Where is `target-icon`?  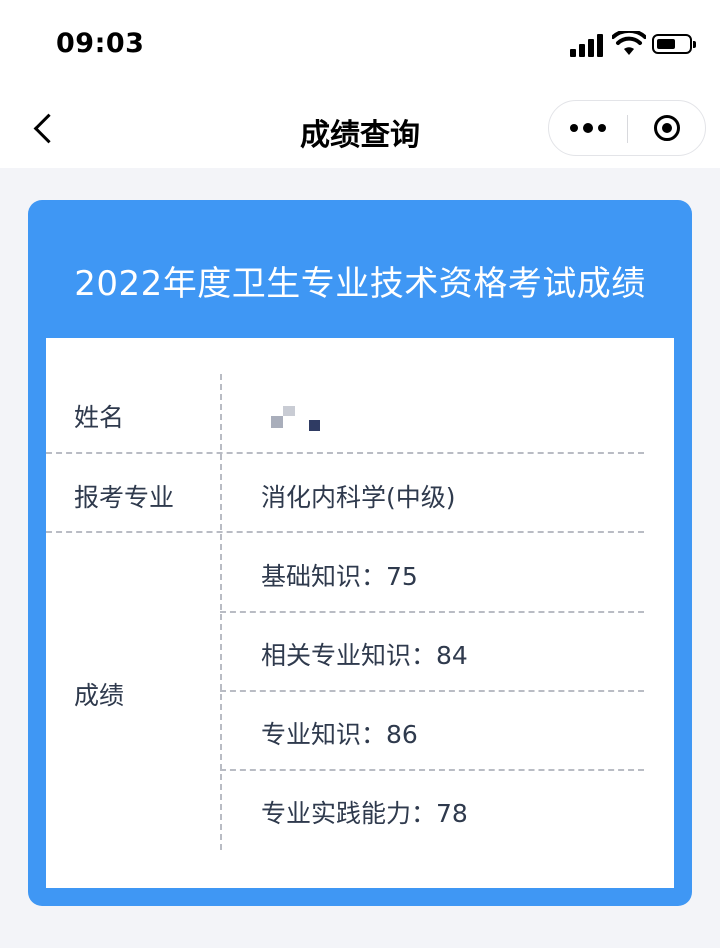
target-icon is located at coordinates (667, 128).